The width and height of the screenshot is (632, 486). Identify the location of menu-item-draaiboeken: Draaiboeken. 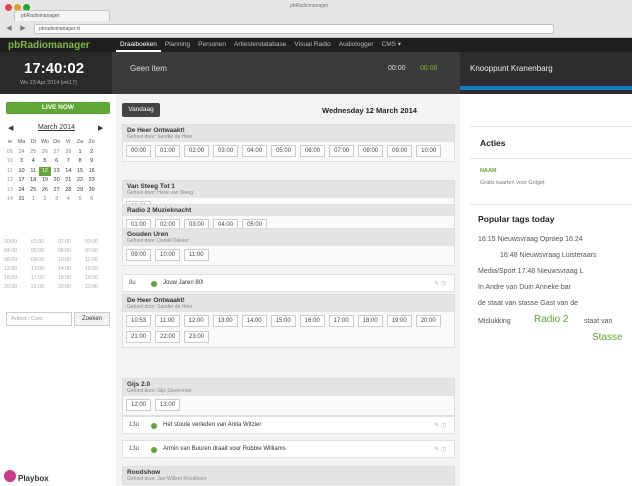
(138, 45).